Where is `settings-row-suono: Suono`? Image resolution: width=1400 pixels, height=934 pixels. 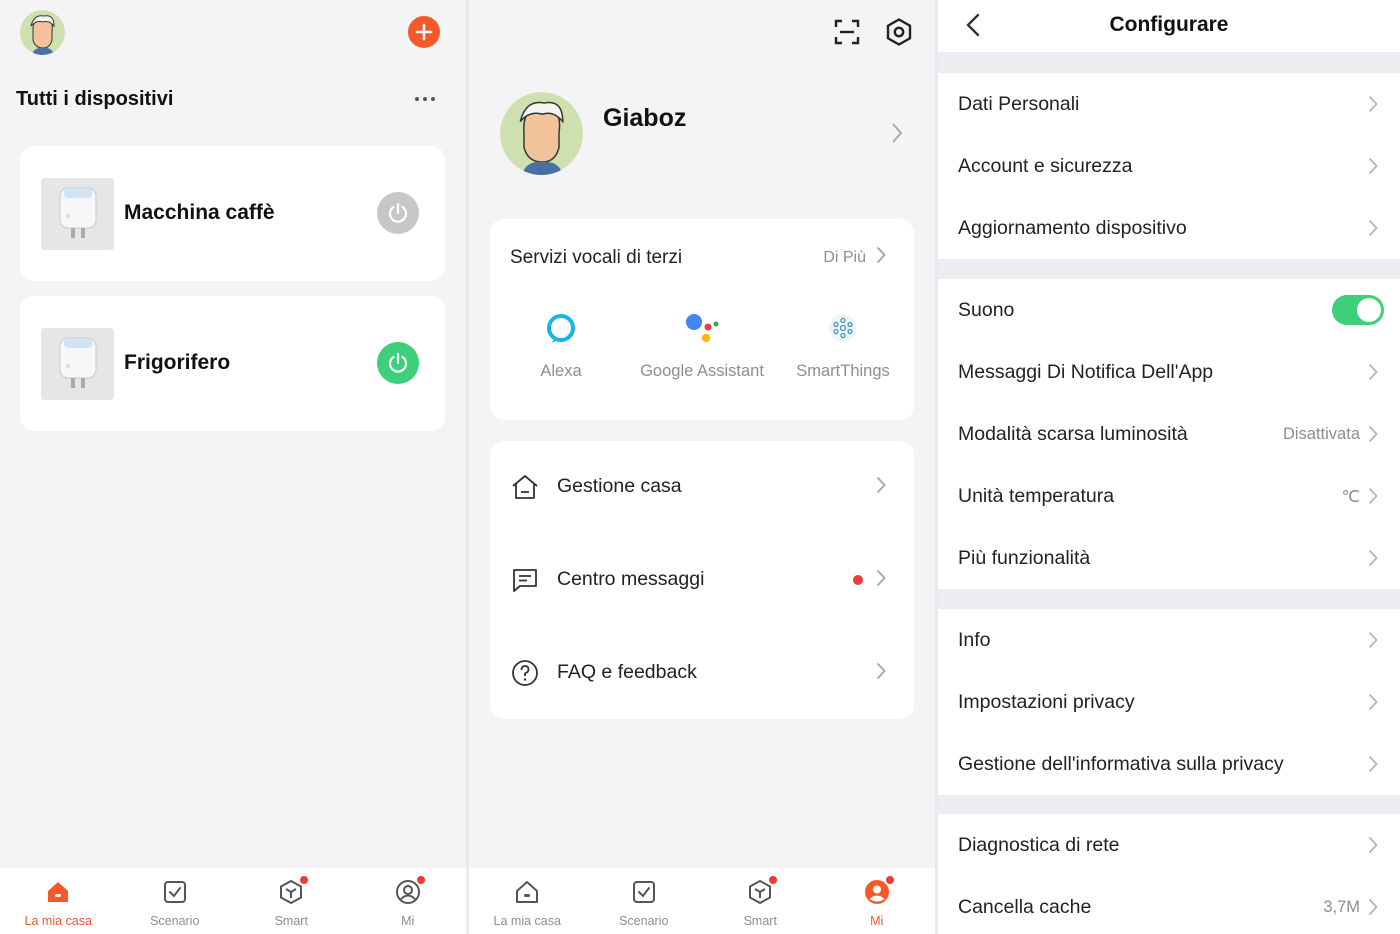 settings-row-suono: Suono is located at coordinates (1169, 310).